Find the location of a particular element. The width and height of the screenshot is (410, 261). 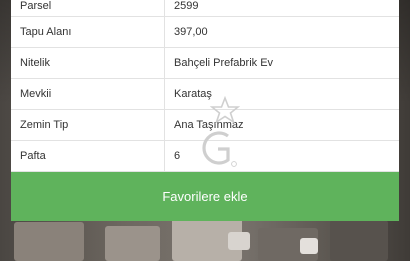

row-value: 6 is located at coordinates (281, 156).